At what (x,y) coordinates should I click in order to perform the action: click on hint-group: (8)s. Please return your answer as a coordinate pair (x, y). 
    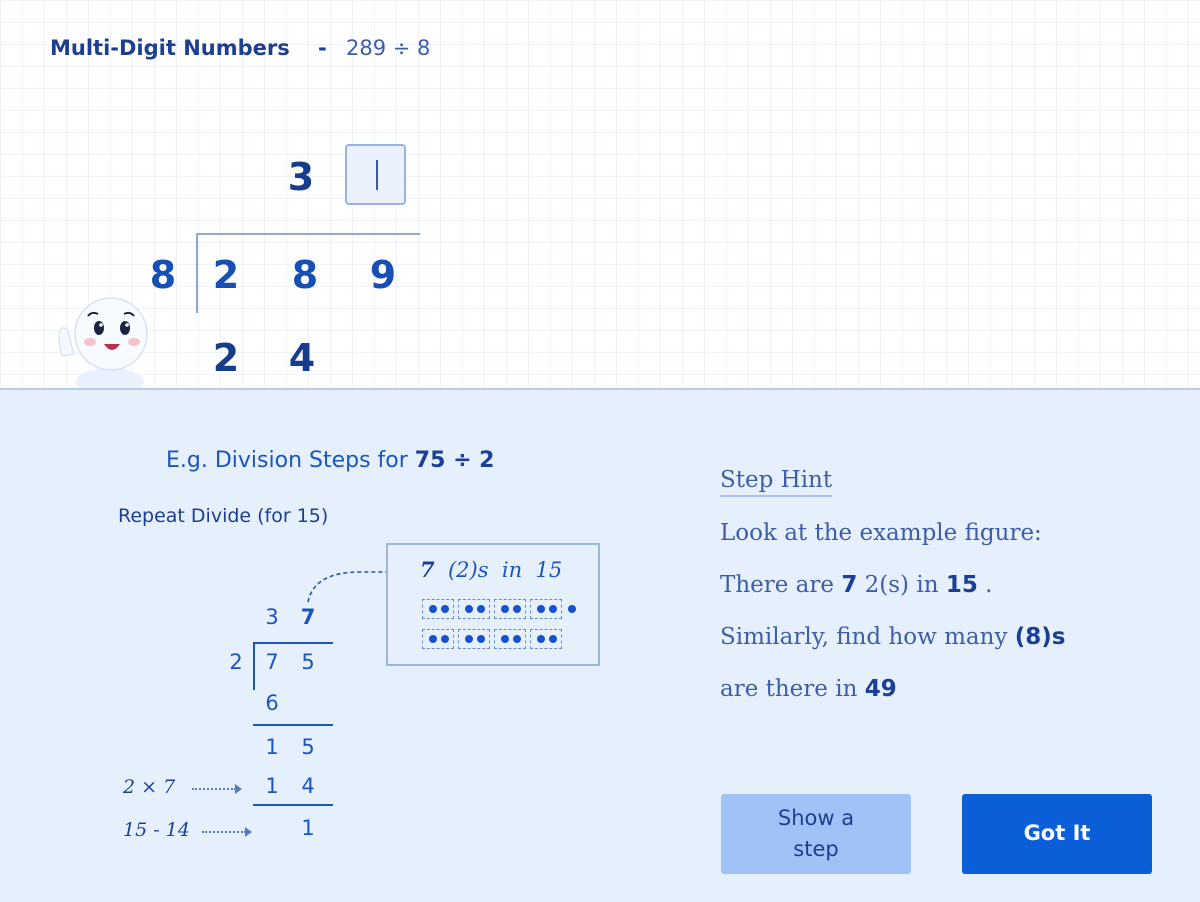
    Looking at the image, I should click on (1040, 637).